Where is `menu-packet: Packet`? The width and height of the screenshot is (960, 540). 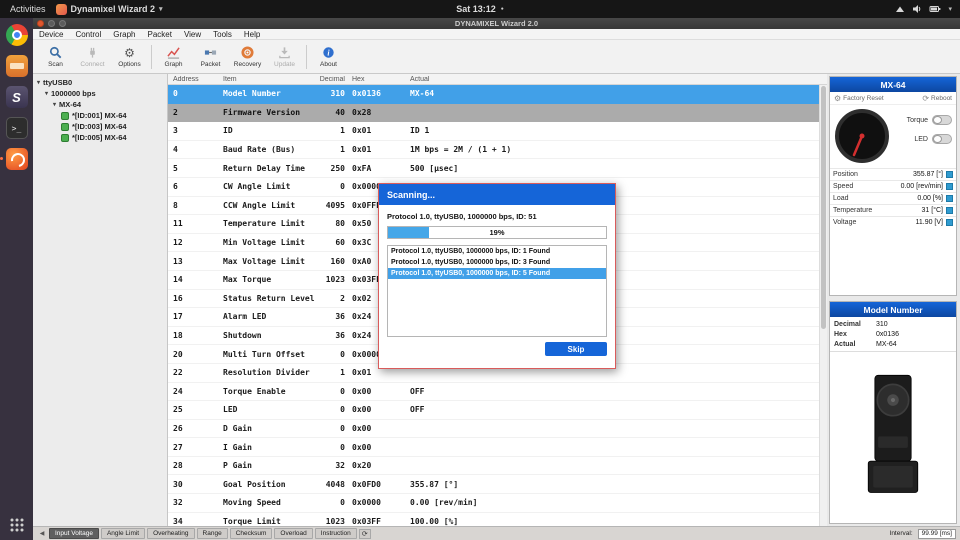
menu-packet: Packet is located at coordinates (159, 34).